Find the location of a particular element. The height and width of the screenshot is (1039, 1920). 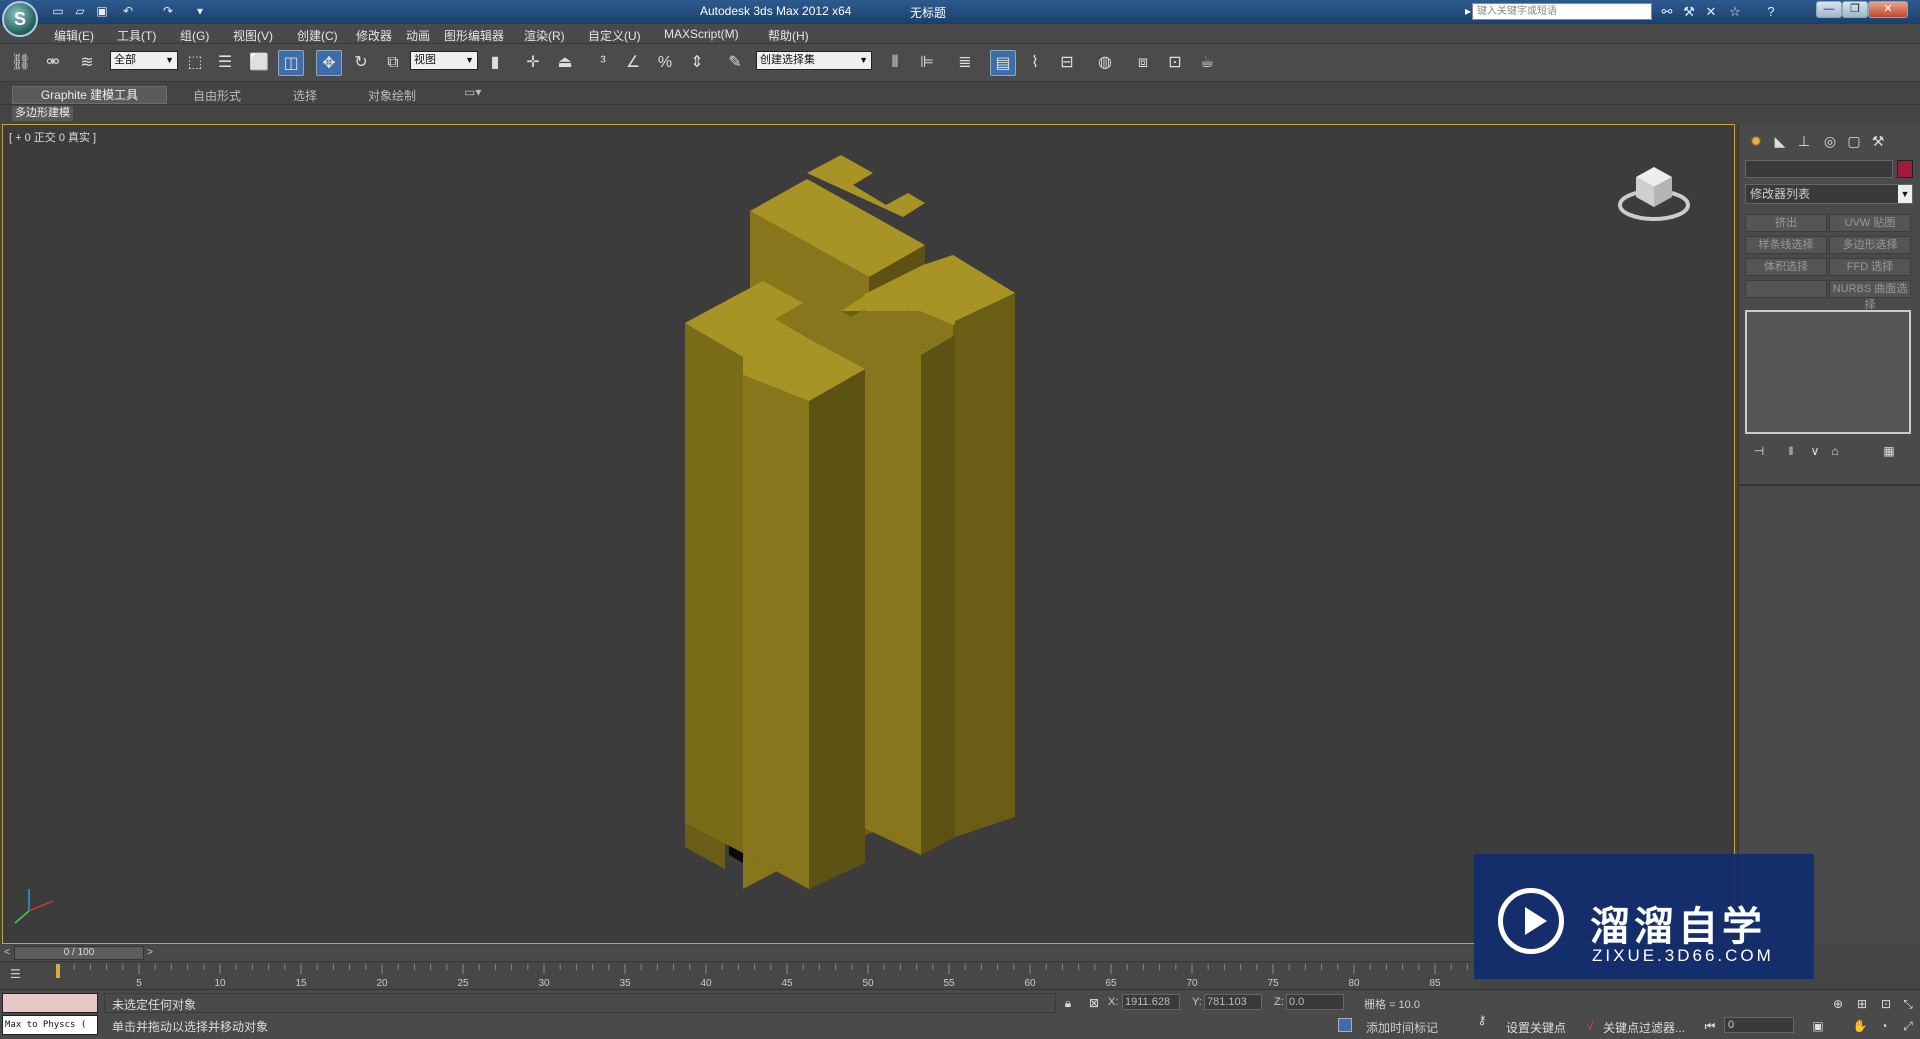

create-tab-icon: ✹ is located at coordinates (1756, 141).